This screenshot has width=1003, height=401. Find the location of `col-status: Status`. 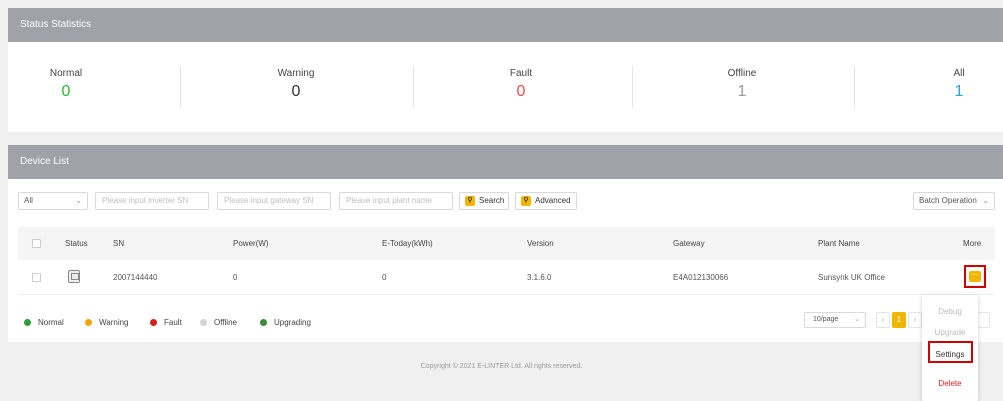

col-status: Status is located at coordinates (76, 243).